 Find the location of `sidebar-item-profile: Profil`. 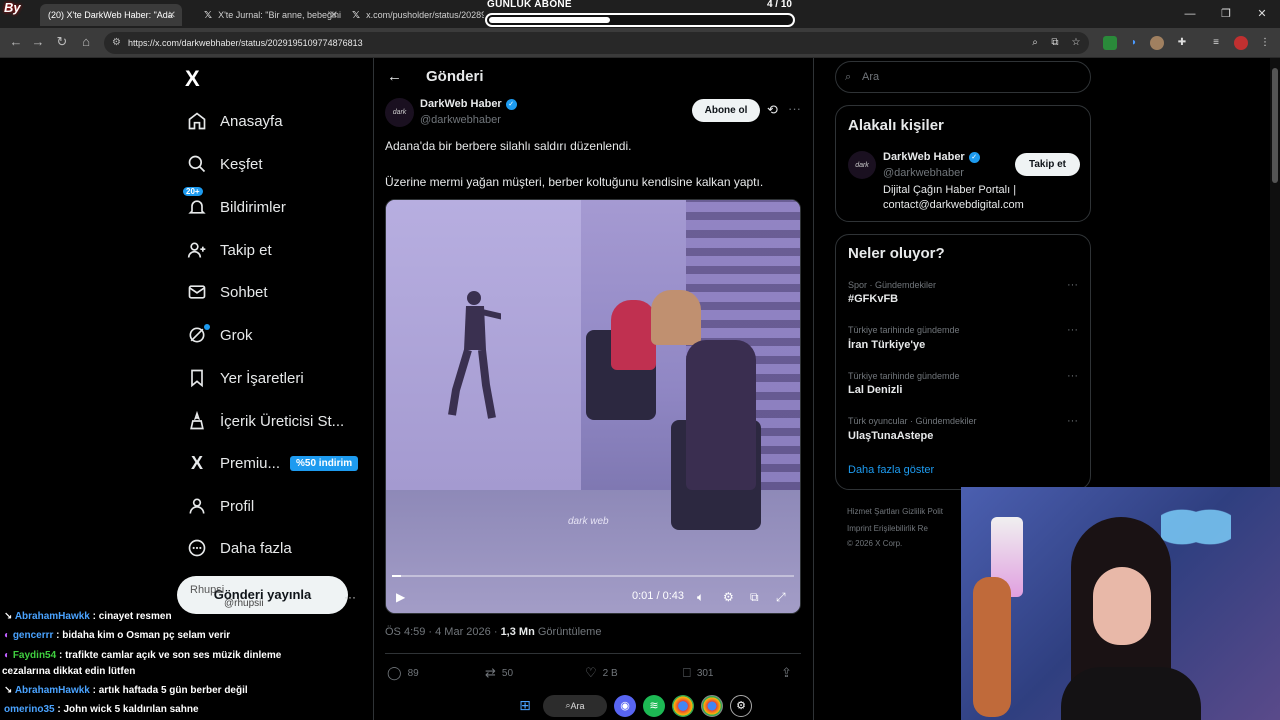

sidebar-item-profile: Profil is located at coordinates (220, 506).